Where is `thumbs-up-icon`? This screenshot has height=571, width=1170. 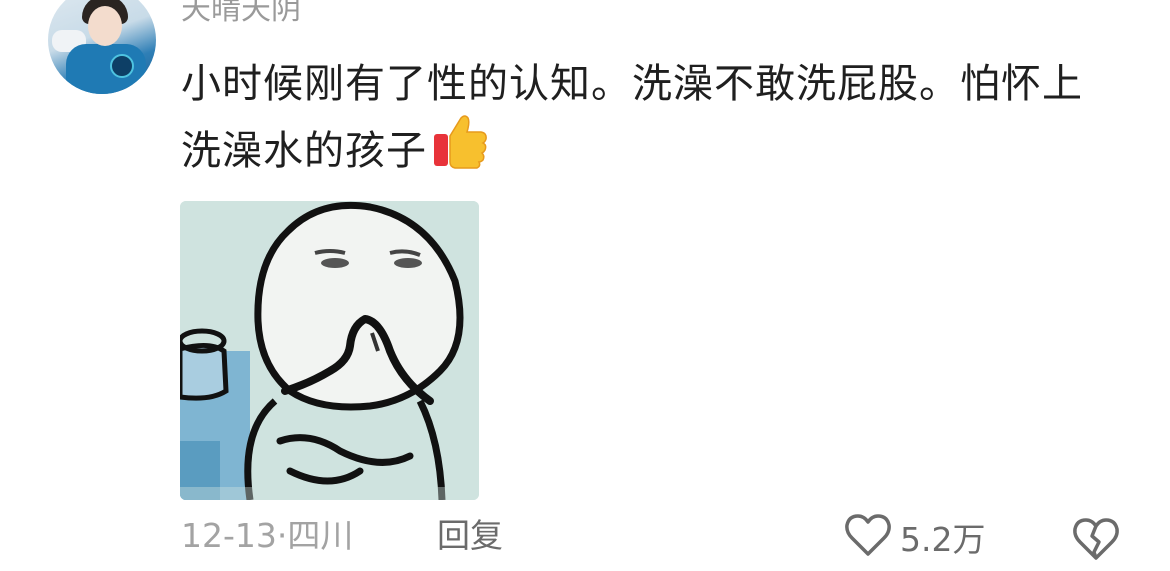 thumbs-up-icon is located at coordinates (460, 148).